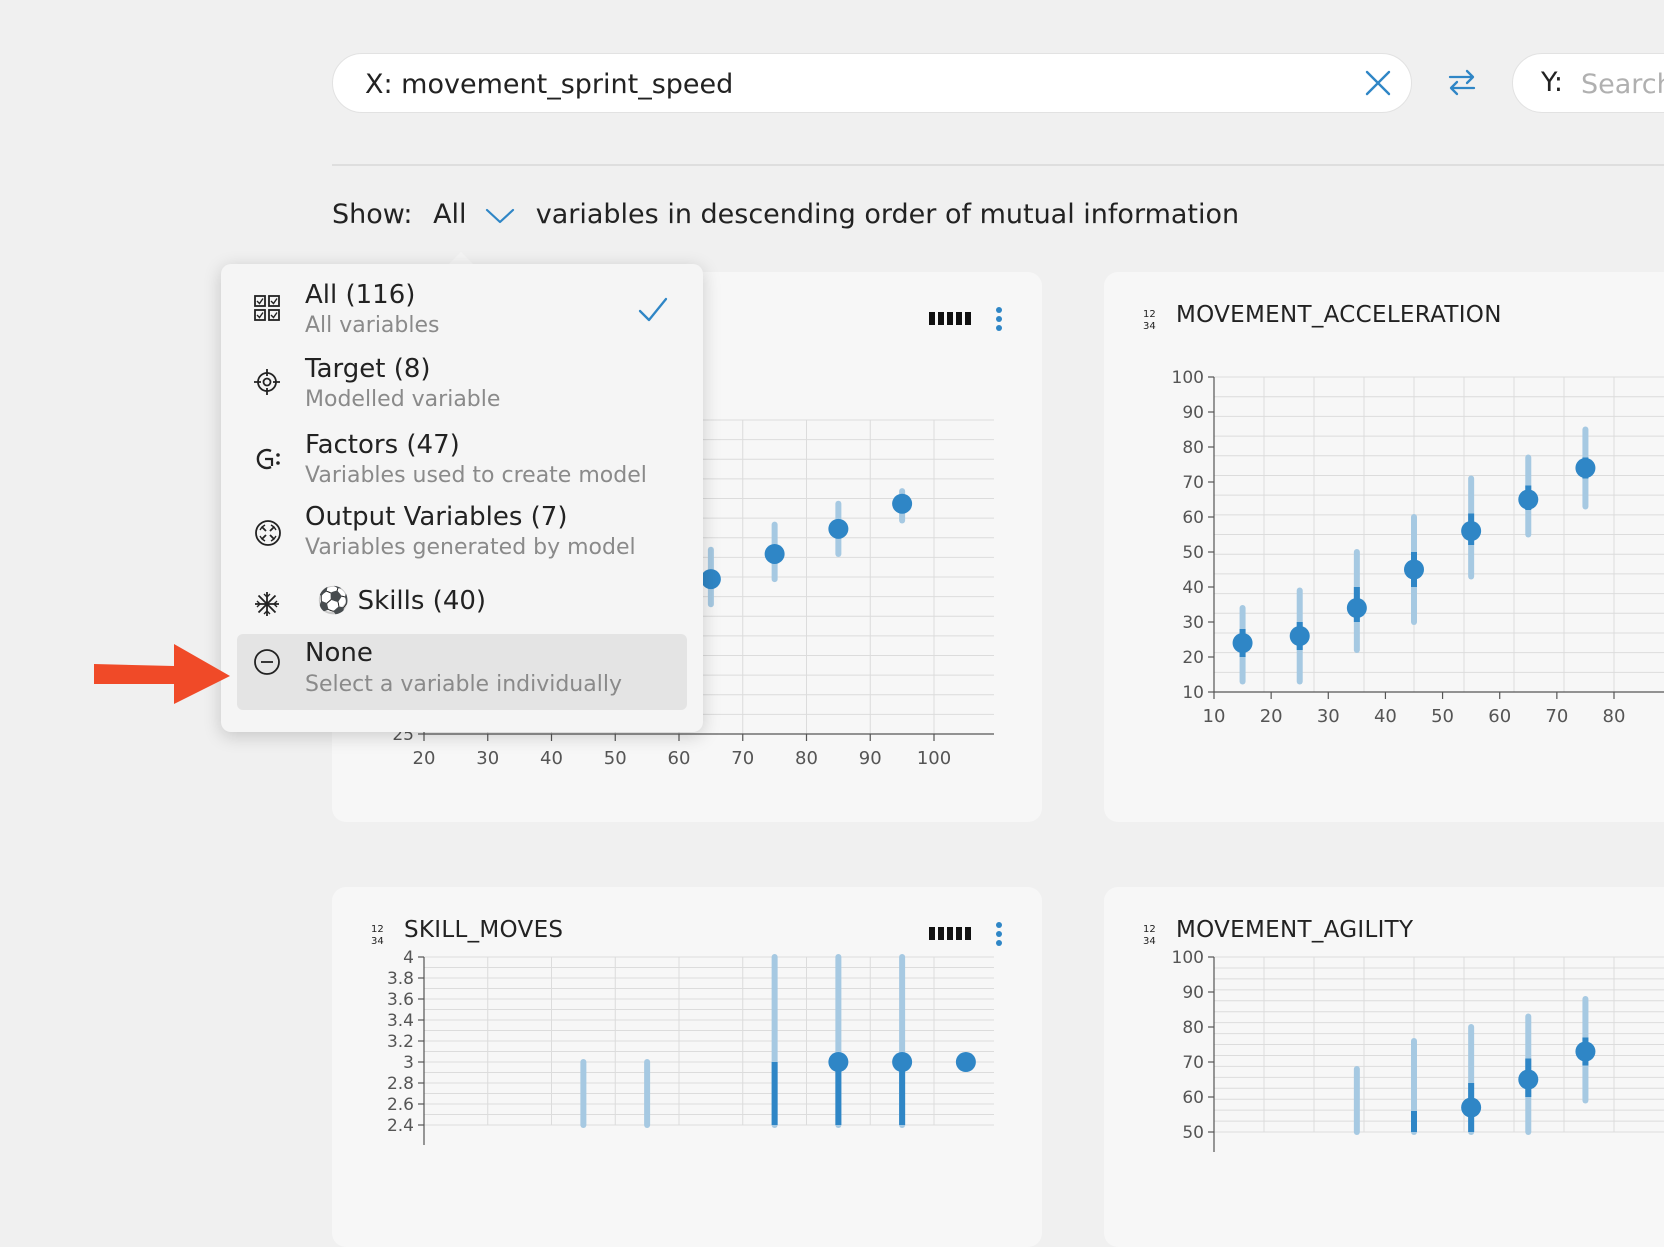 This screenshot has height=1247, width=1664. I want to click on chart-2: 10 20 30 40 50 60 70 80 90 100 10 20 30 40 50 60 70 80, so click(1418, 547).